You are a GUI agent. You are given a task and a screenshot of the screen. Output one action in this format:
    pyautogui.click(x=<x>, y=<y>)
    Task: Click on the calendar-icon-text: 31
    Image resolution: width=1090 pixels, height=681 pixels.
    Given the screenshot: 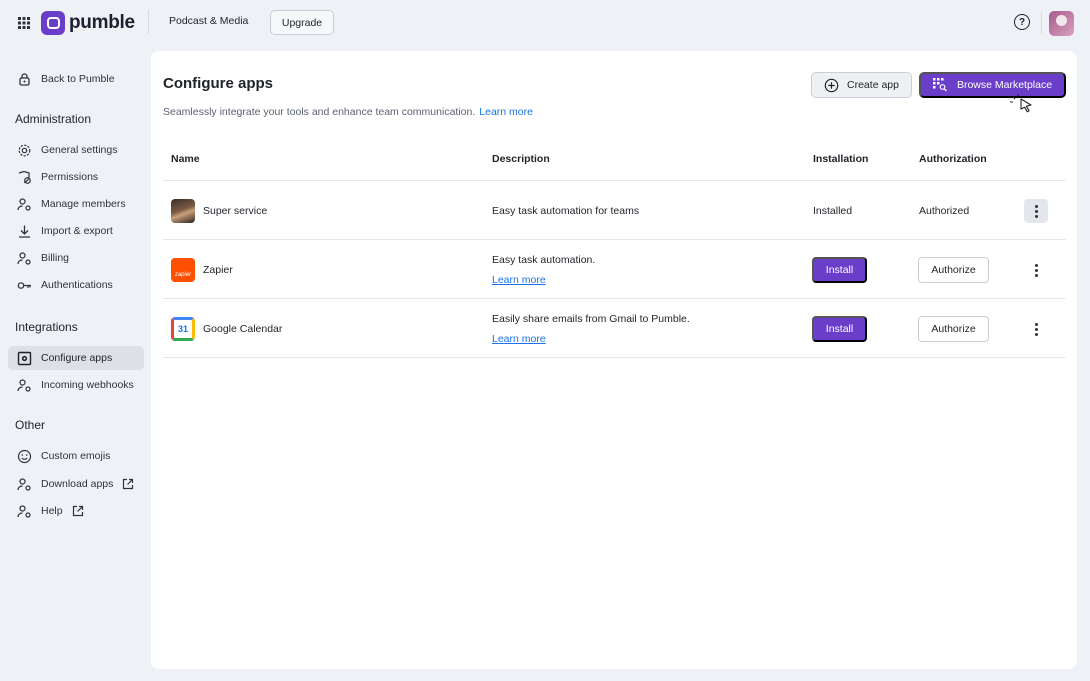 What is the action you would take?
    pyautogui.click(x=182, y=329)
    